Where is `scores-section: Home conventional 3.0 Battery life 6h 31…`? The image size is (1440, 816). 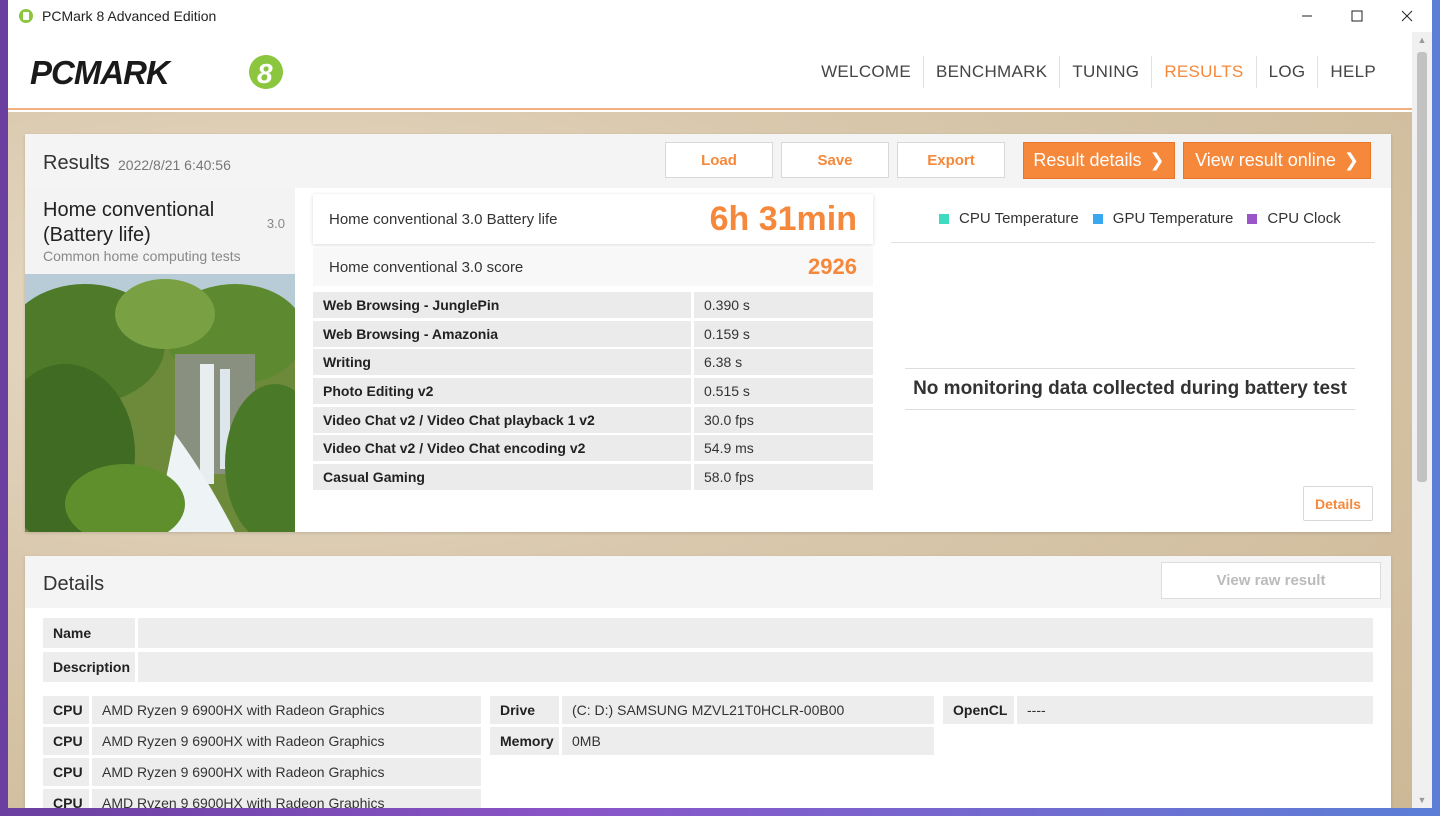 scores-section: Home conventional 3.0 Battery life 6h 31… is located at coordinates (593, 343).